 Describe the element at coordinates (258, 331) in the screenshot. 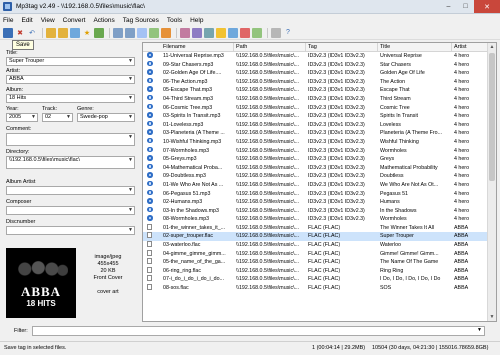

I see `filter-input: ▼` at that location.